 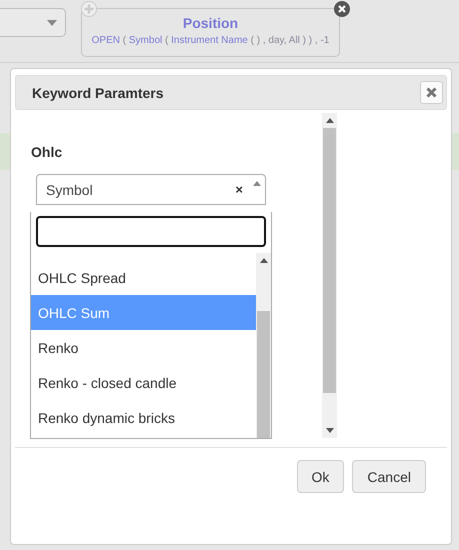 I want to click on scroll-down-icon, so click(x=330, y=430).